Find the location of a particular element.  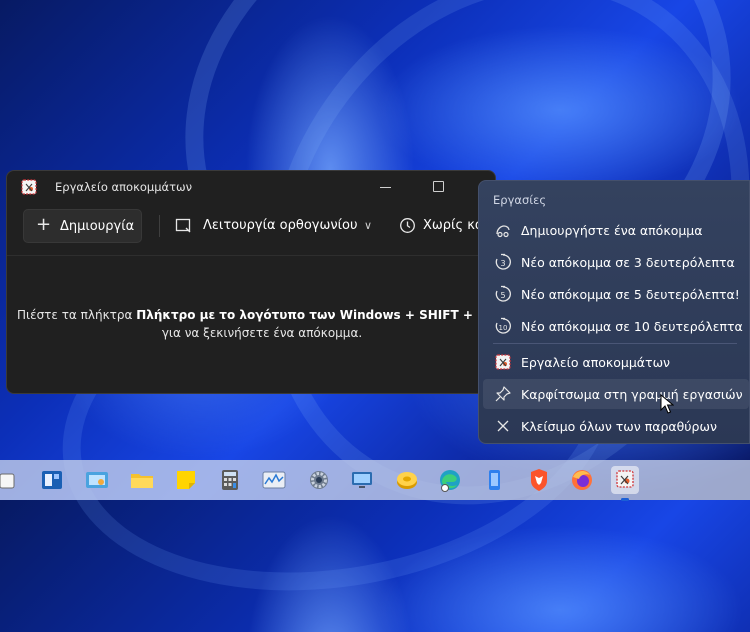

delay-label: Χωρίς κα is located at coordinates (453, 225).